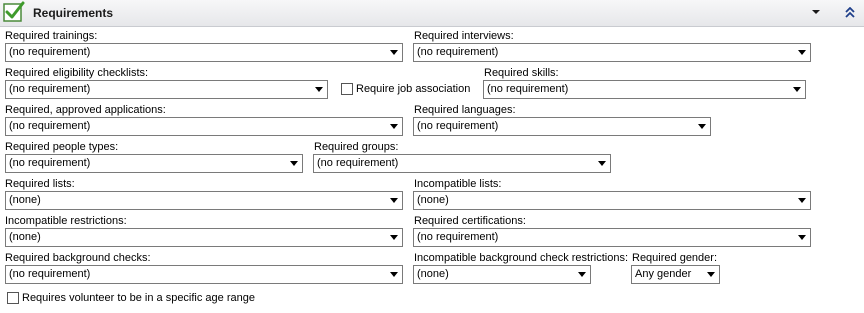 Image resolution: width=864 pixels, height=313 pixels. Describe the element at coordinates (663, 274) in the screenshot. I see `required-gender-value: Any gender` at that location.